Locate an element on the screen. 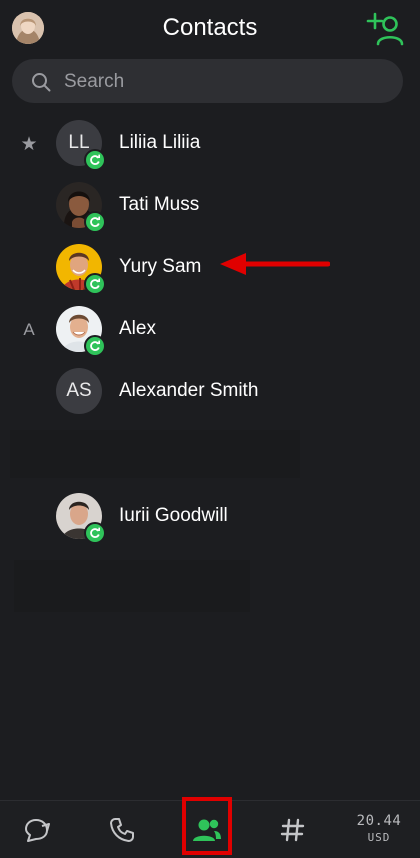 The image size is (420, 858). contact-name: Alexander Smith is located at coordinates (189, 390).